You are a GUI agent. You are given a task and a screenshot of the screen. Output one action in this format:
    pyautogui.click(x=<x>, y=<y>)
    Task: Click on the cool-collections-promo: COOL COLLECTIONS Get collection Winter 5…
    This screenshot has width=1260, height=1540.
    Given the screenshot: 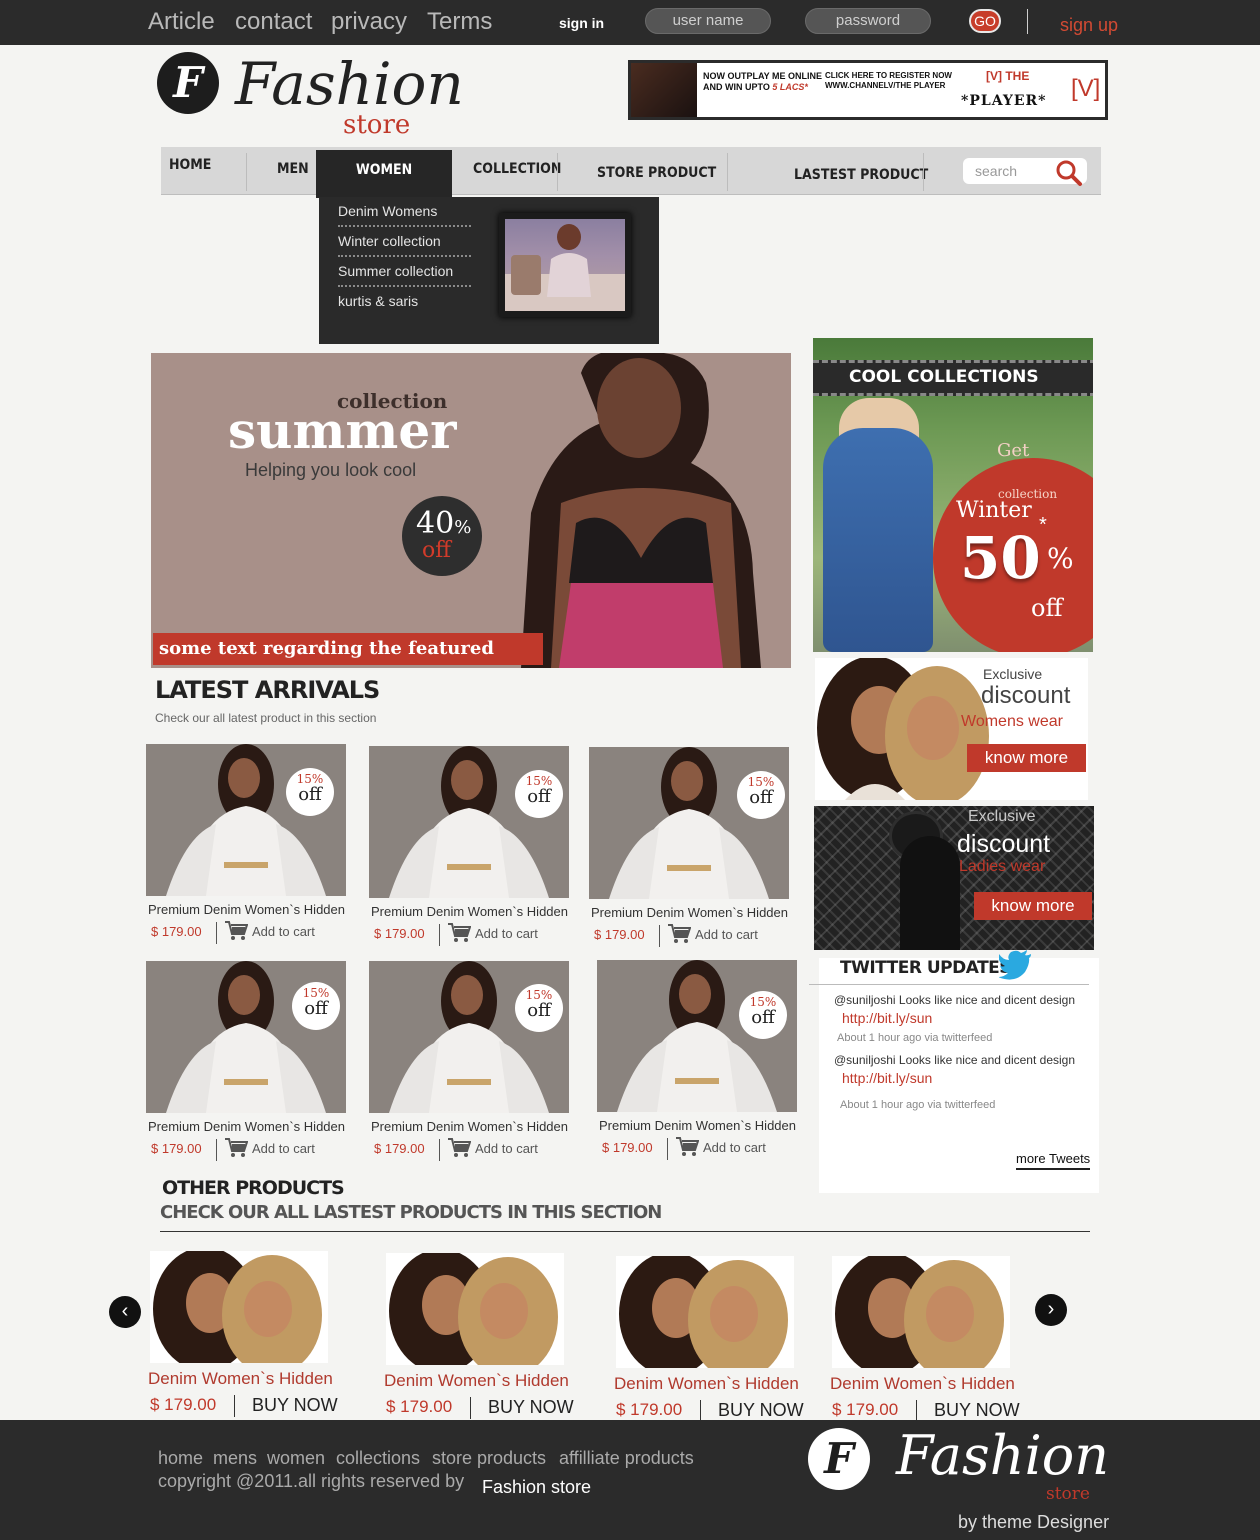 What is the action you would take?
    pyautogui.click(x=953, y=495)
    